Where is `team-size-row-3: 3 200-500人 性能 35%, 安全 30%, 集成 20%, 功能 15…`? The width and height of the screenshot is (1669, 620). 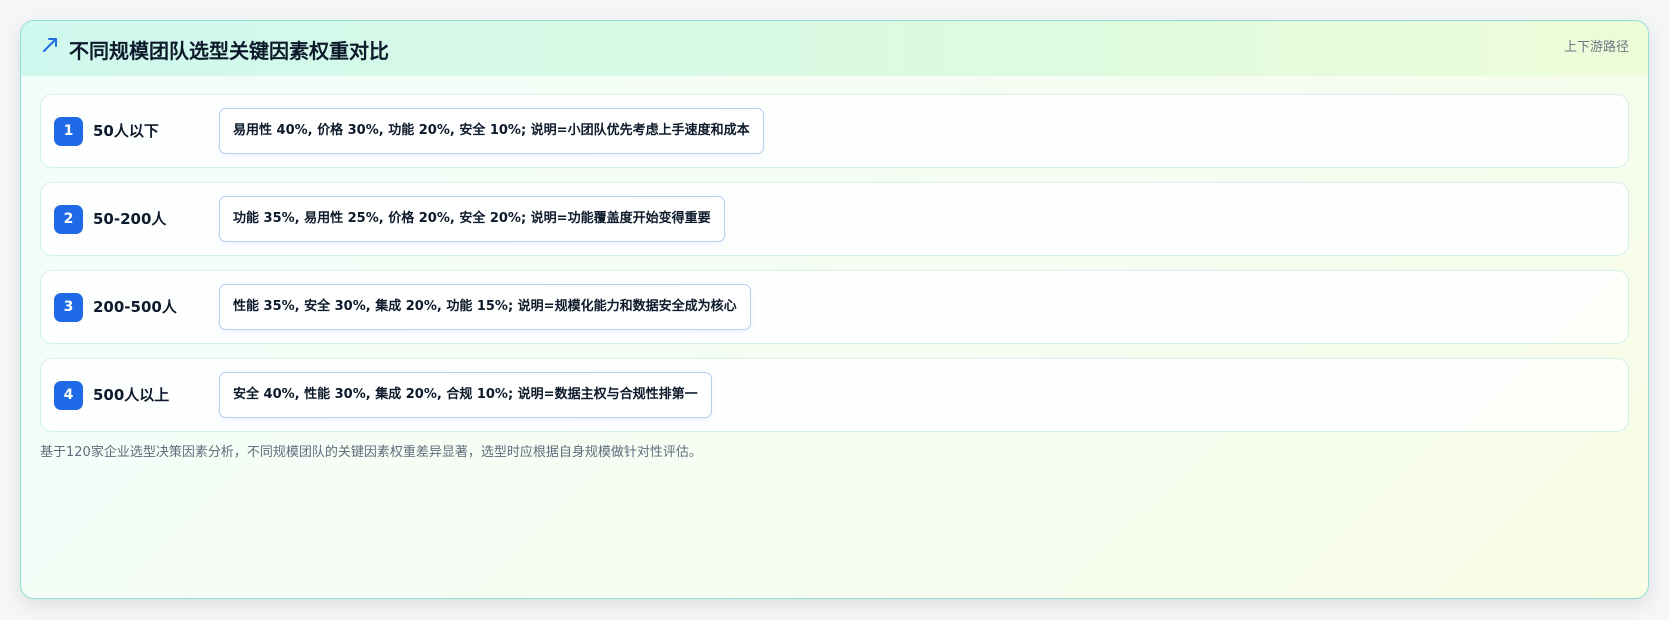
team-size-row-3: 3 200-500人 性能 35%, 安全 30%, 集成 20%, 功能 15… is located at coordinates (834, 307).